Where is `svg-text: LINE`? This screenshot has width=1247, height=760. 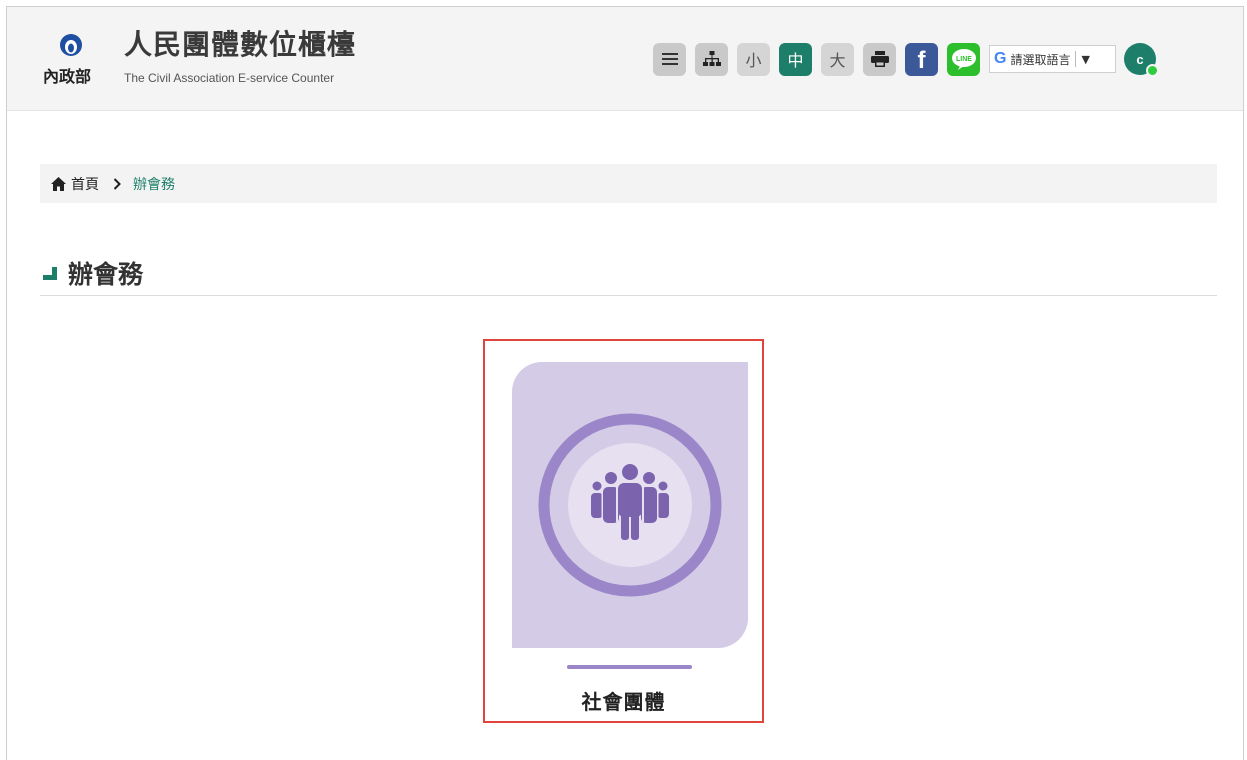
svg-text: LINE is located at coordinates (964, 59).